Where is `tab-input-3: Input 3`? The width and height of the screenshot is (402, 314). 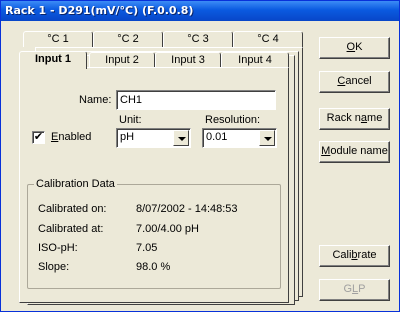 tab-input-3: Input 3 is located at coordinates (188, 60).